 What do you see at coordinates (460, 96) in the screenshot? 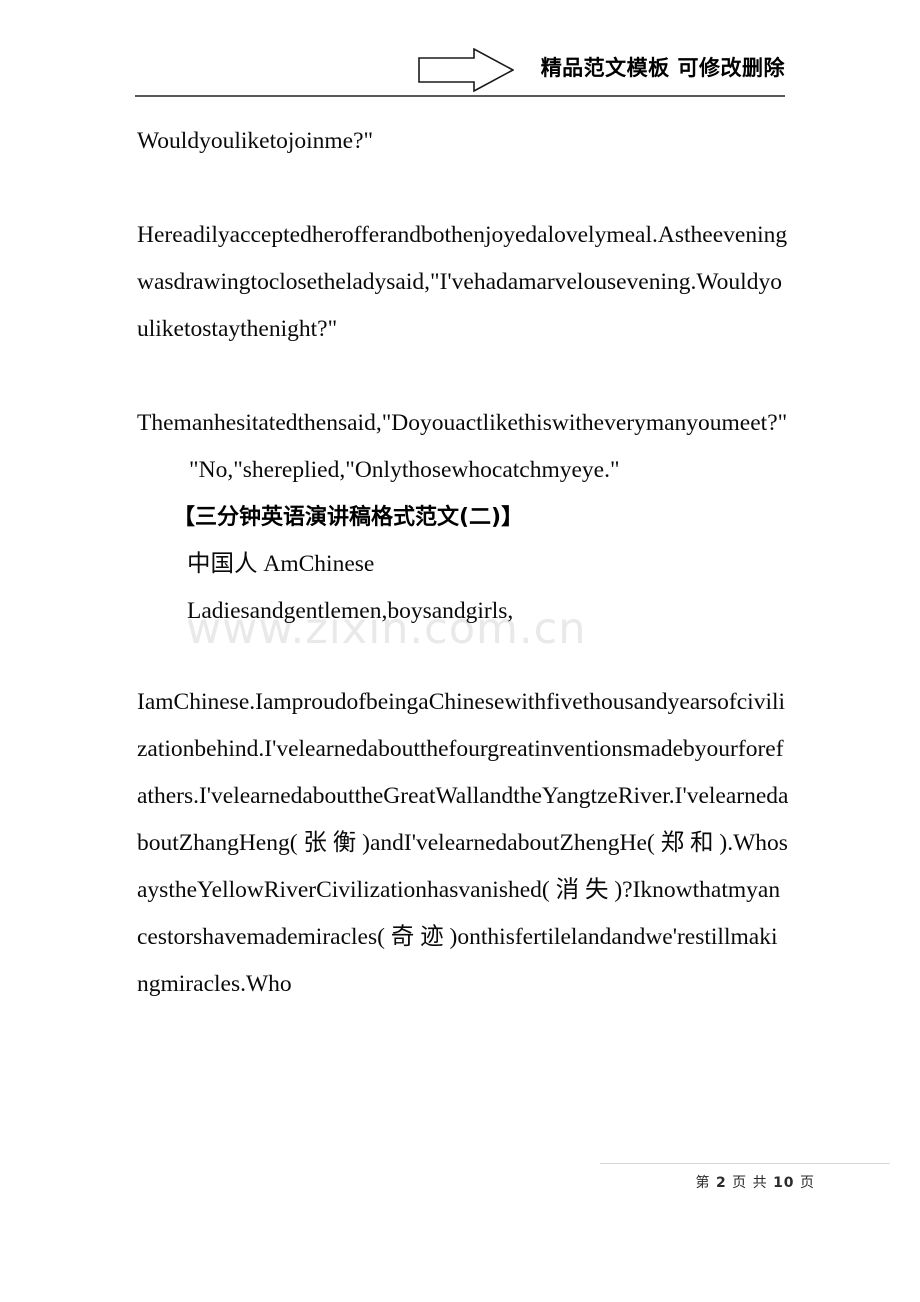
I see `header-divider` at bounding box center [460, 96].